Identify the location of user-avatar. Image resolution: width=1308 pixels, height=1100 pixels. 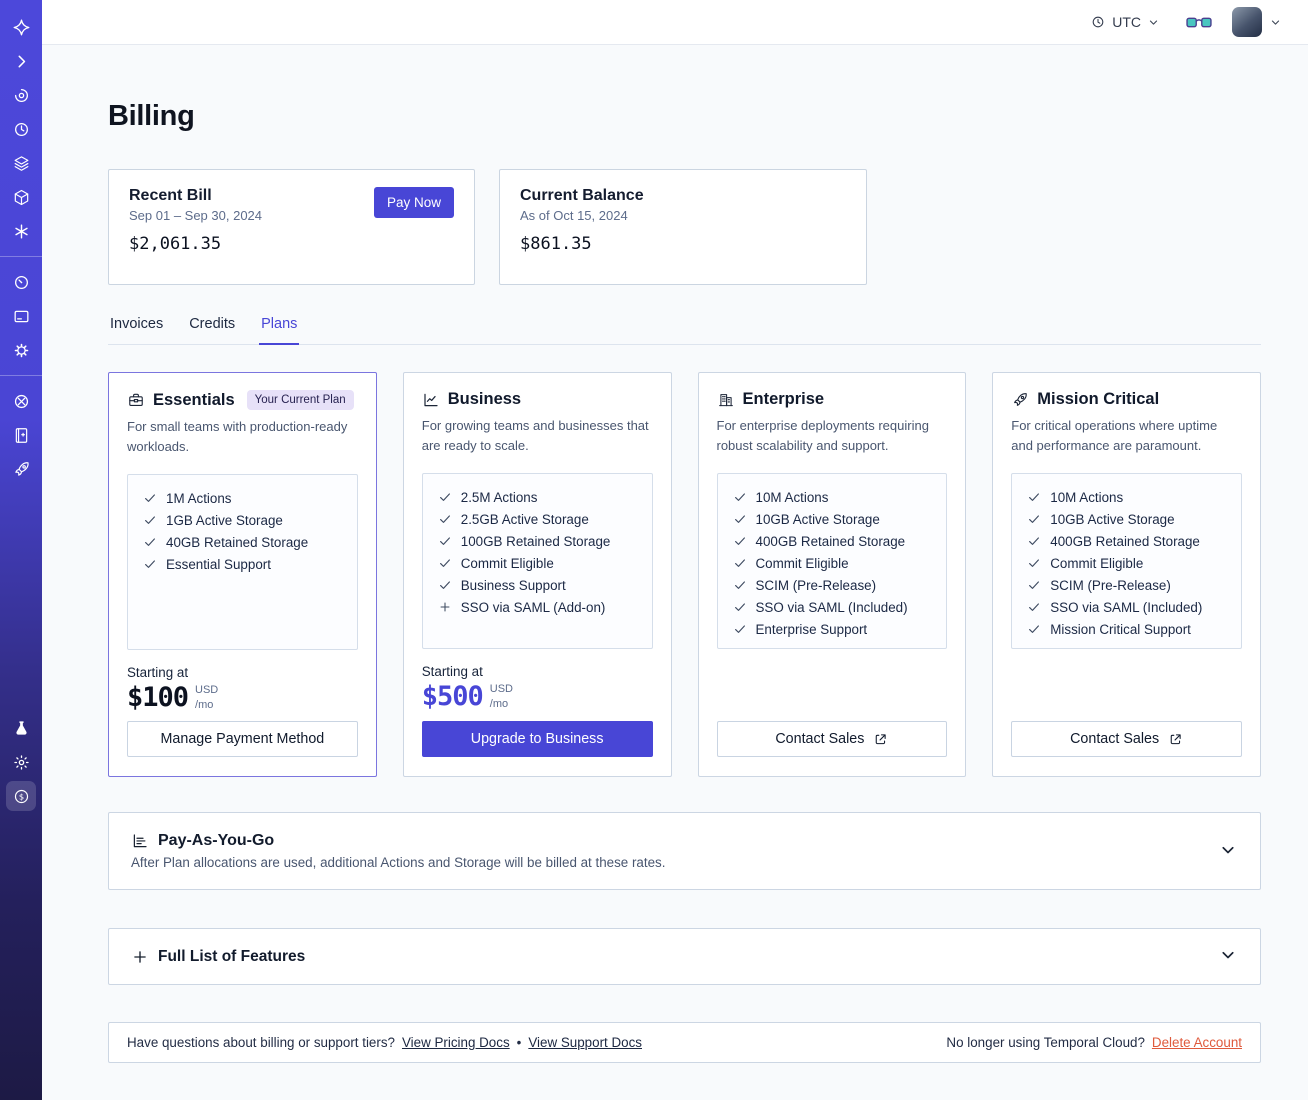
(1247, 22).